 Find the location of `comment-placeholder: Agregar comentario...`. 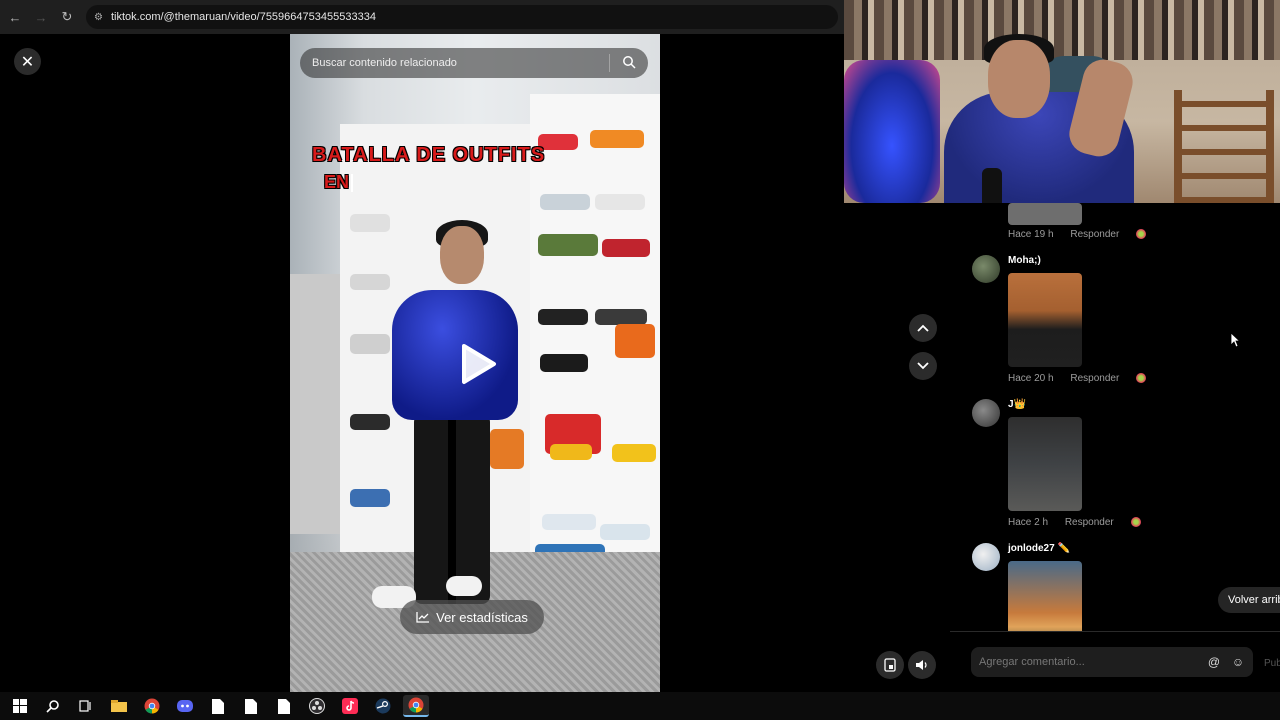

comment-placeholder: Agregar comentario... is located at coordinates (1032, 662).